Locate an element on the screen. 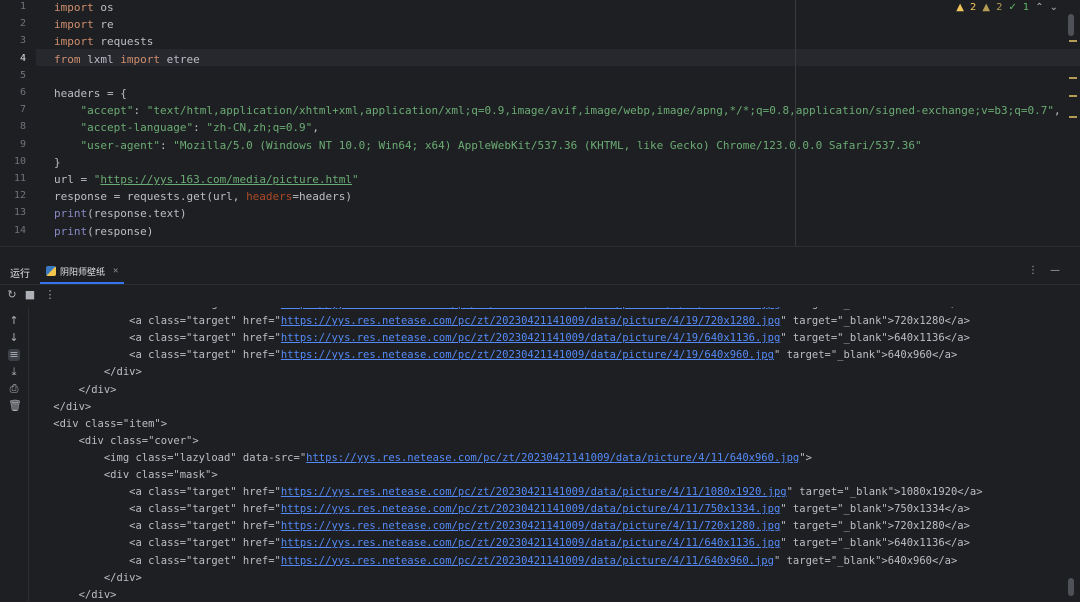 The height and width of the screenshot is (602, 1080). console-text: " target="_blank">640x960</a> is located at coordinates (865, 355).